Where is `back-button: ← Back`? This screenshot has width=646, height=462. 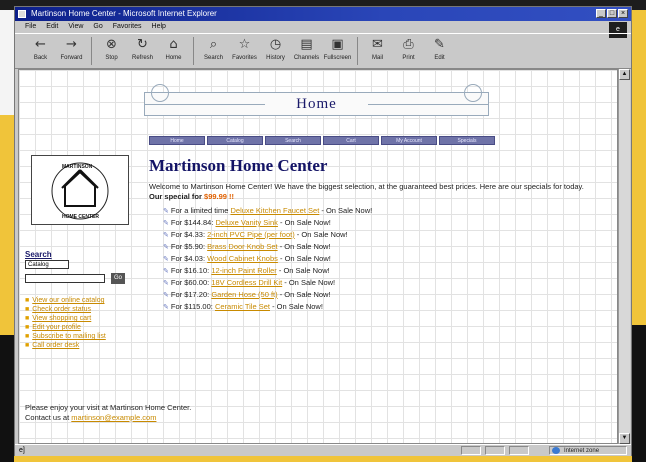
back-button: ← Back is located at coordinates (40, 51).